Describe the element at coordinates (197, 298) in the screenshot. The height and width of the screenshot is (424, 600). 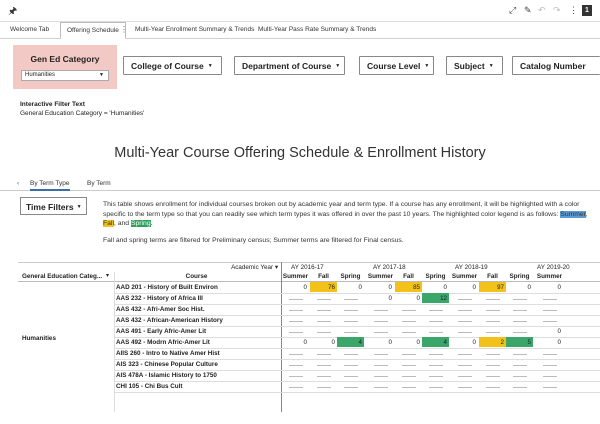
I see `course-cell: AAS 232 - History of Africa III` at that location.